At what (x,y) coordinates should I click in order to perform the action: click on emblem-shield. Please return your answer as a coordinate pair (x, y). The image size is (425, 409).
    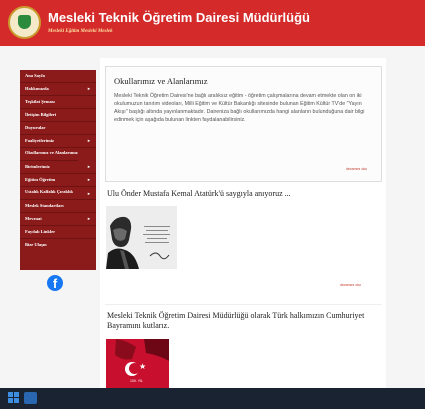
    Looking at the image, I should click on (24, 22).